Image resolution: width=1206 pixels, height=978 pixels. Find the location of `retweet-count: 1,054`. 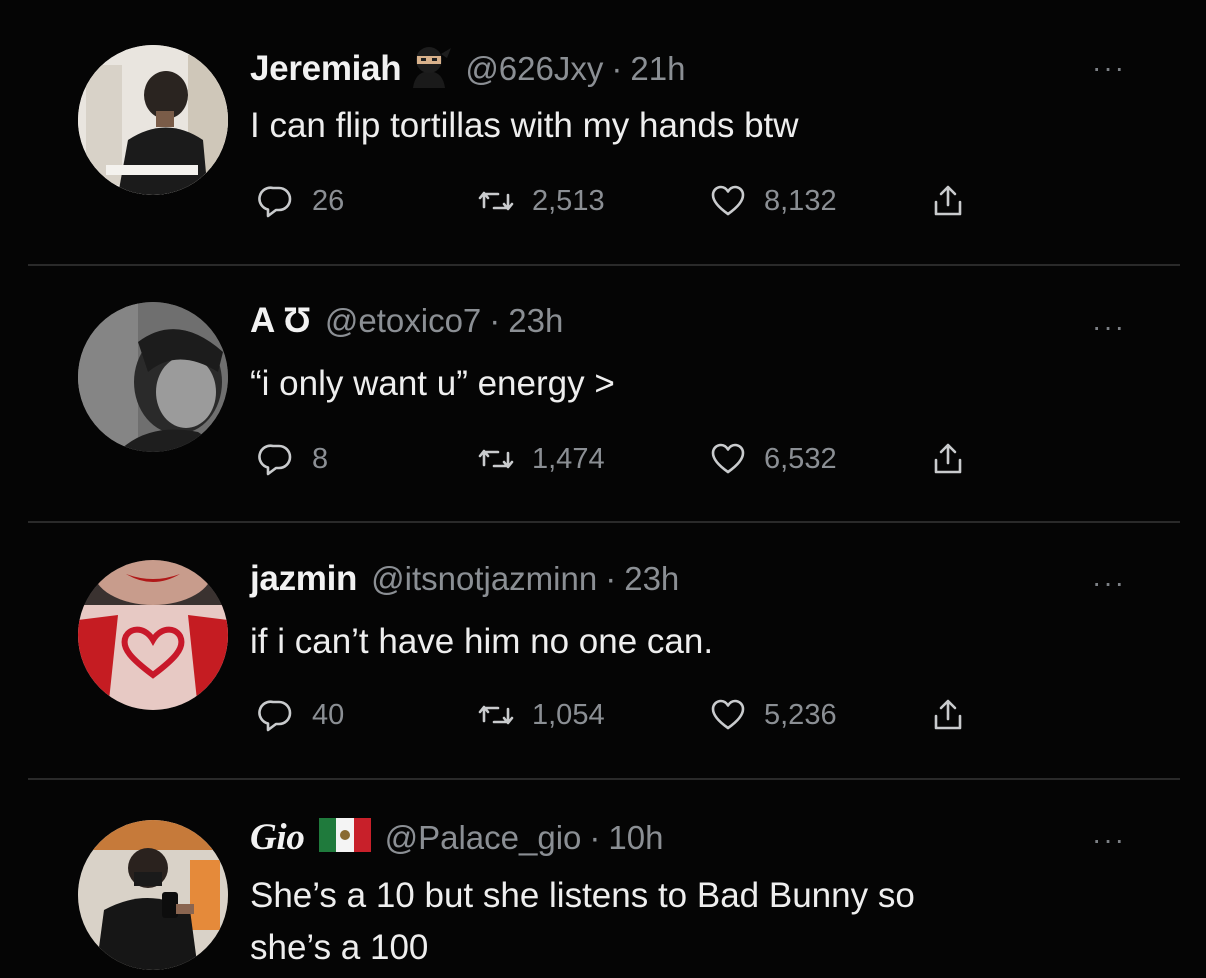

retweet-count: 1,054 is located at coordinates (568, 714).